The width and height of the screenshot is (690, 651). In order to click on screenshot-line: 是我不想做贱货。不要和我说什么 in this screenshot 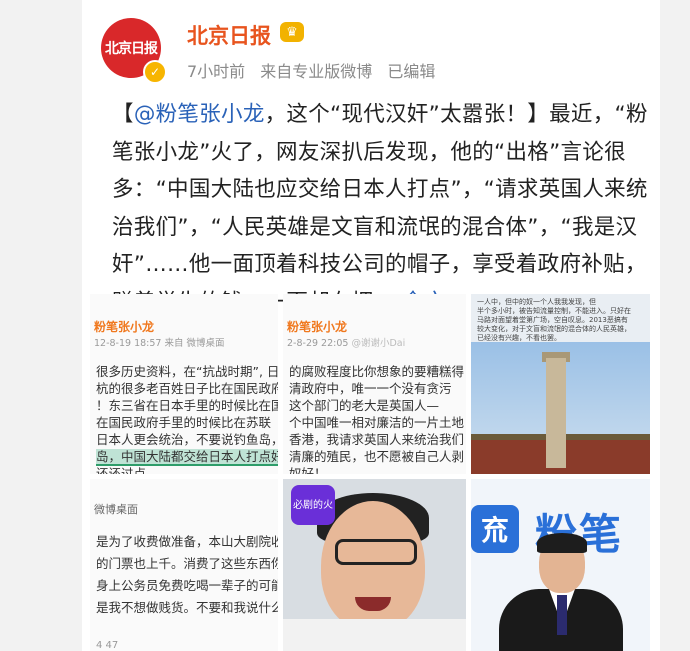, I will do `click(187, 607)`.